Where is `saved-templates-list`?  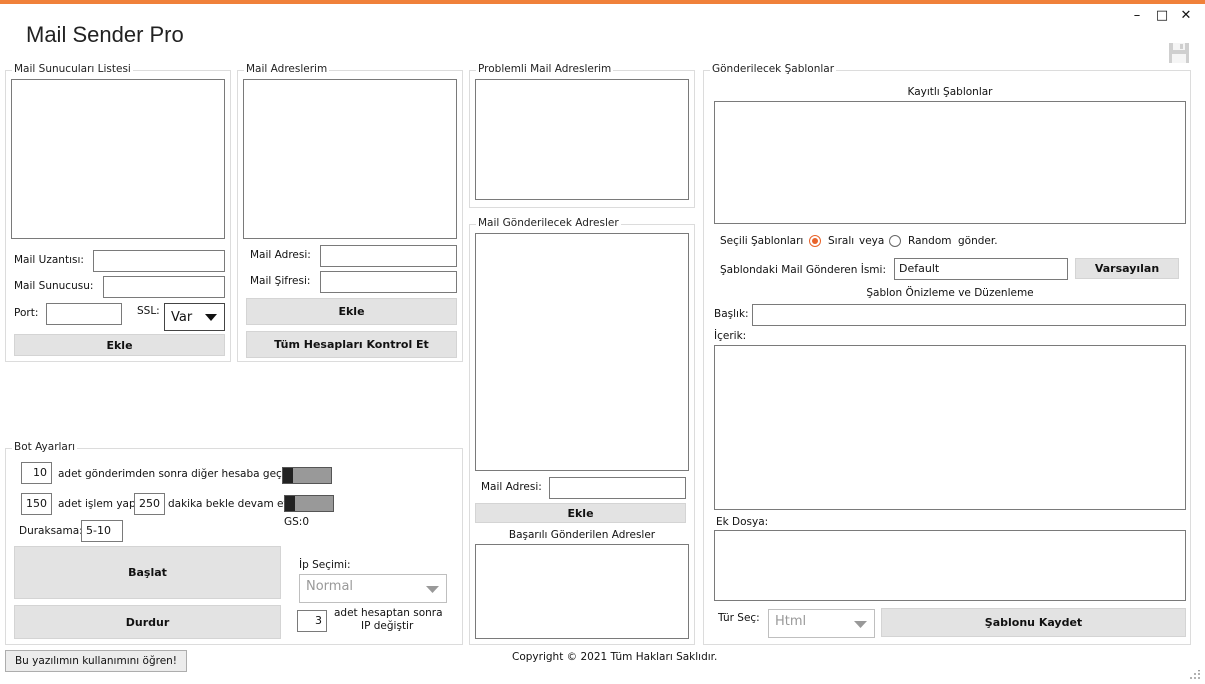
saved-templates-list is located at coordinates (950, 162).